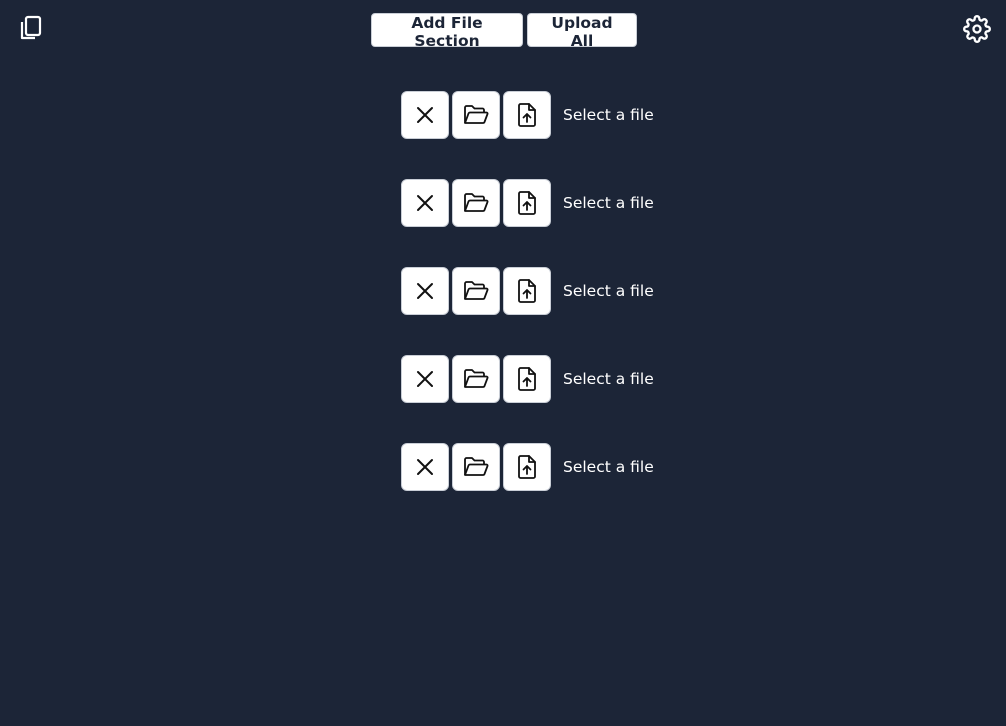 Image resolution: width=1006 pixels, height=726 pixels. What do you see at coordinates (977, 29) in the screenshot?
I see `gear-icon` at bounding box center [977, 29].